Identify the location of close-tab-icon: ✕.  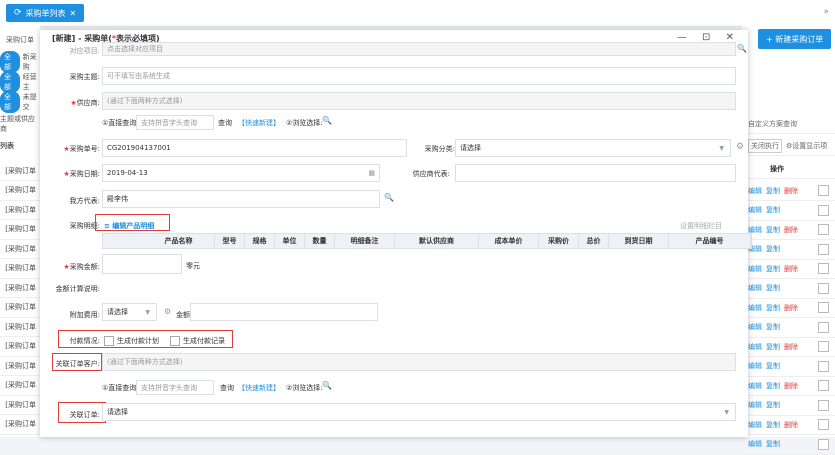
(73, 13).